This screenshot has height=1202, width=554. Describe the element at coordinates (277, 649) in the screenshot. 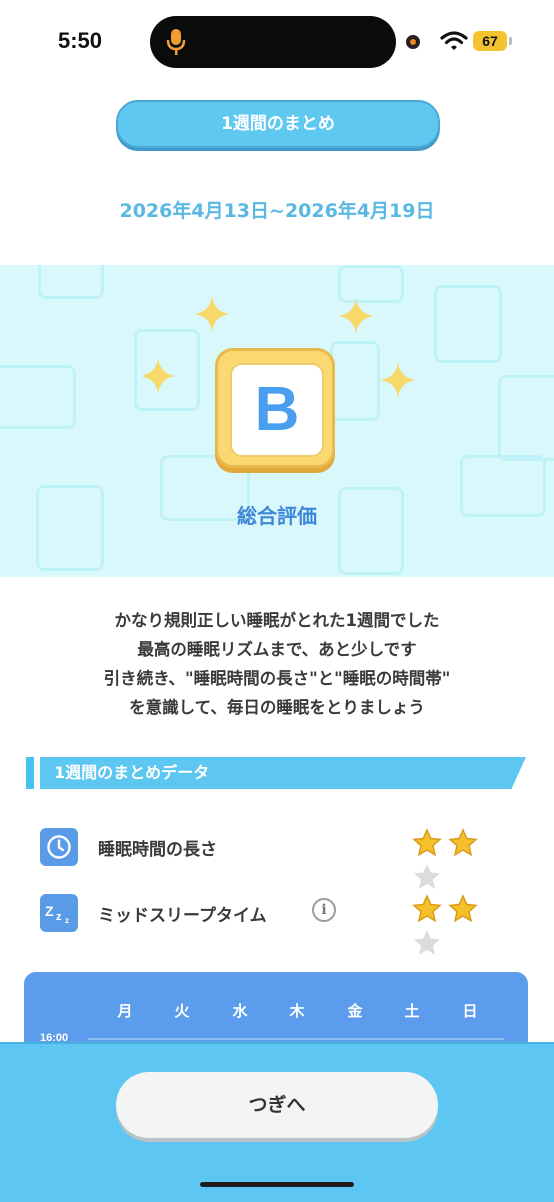

I see `message-line: 最高の睡眠リズムまで、あと少しです` at that location.